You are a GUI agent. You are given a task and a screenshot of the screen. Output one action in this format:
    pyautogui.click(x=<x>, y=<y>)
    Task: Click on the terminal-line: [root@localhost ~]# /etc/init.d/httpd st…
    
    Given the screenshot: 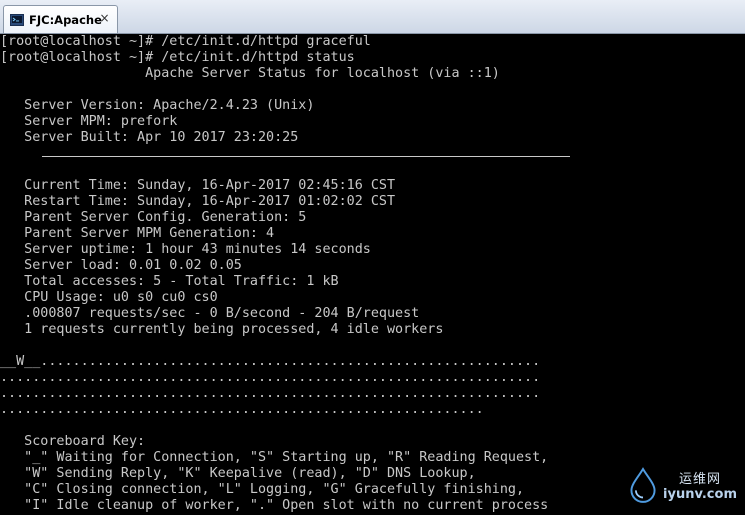 What is the action you would take?
    pyautogui.click(x=177, y=57)
    